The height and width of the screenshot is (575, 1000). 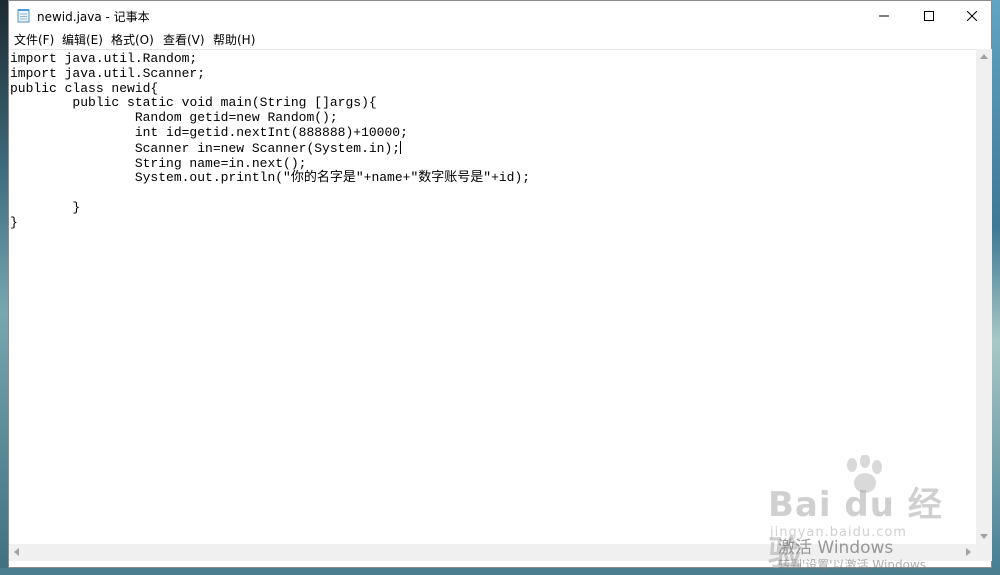 I want to click on close-icon, so click(x=972, y=15).